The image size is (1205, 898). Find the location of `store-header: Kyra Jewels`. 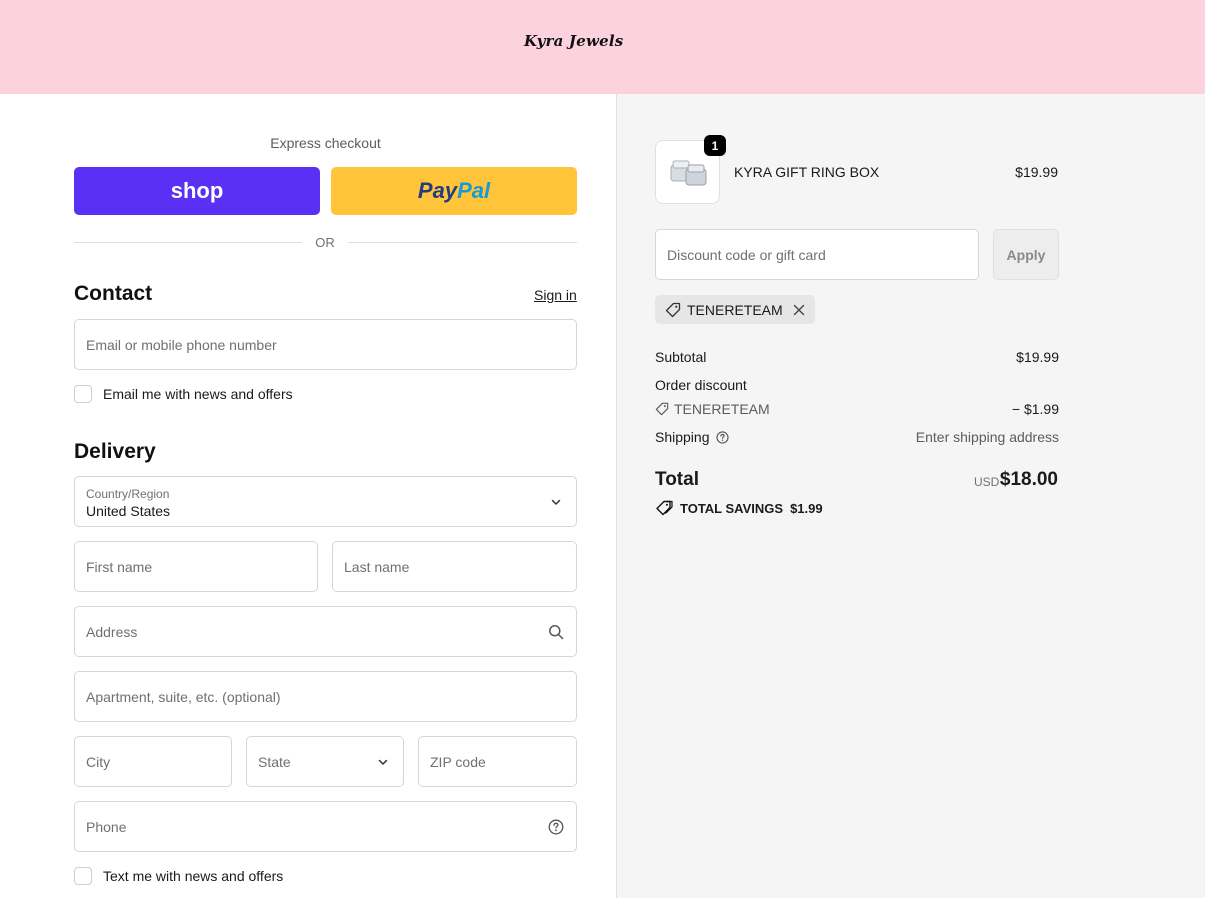

store-header: Kyra Jewels is located at coordinates (602, 47).